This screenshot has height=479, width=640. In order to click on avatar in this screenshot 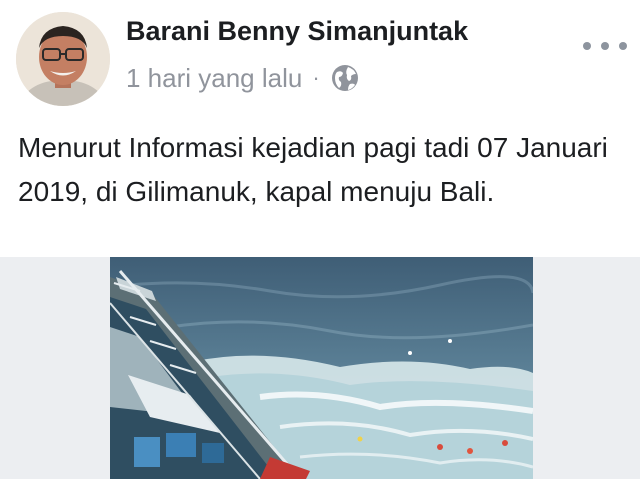, I will do `click(63, 59)`.